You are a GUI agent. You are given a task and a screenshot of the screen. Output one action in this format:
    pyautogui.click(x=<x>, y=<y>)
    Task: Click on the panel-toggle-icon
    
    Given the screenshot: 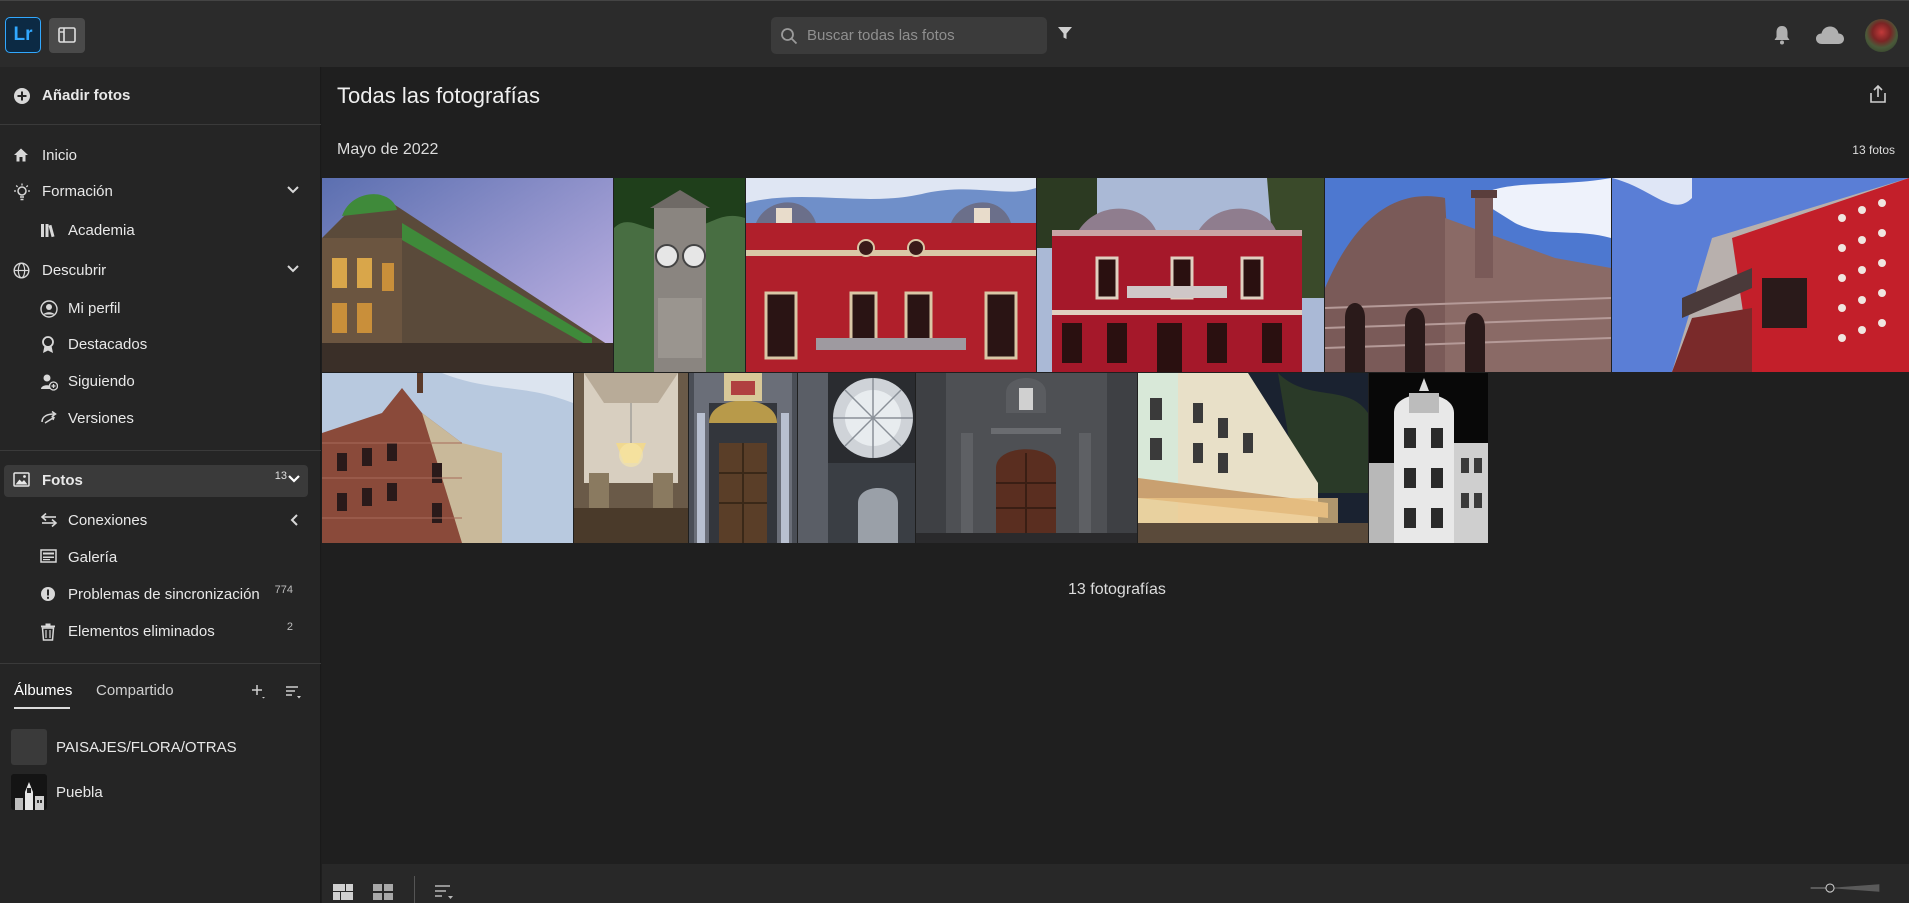 What is the action you would take?
    pyautogui.click(x=67, y=35)
    